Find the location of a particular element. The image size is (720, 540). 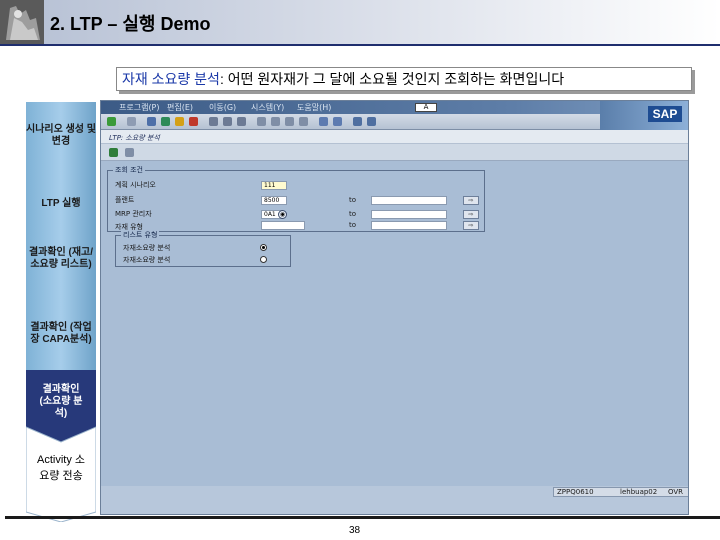

sap-application-toolbar is located at coordinates (394, 152).